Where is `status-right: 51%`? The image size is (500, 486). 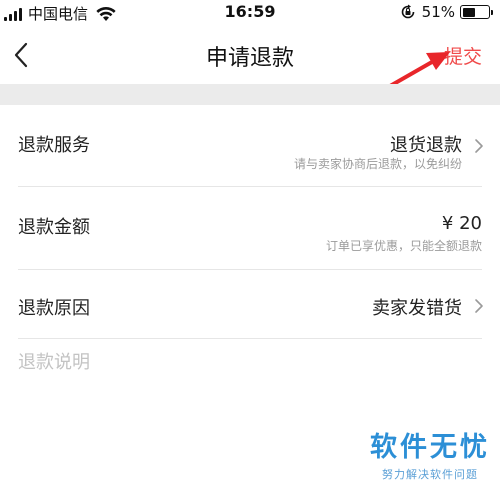 status-right: 51% is located at coordinates (446, 12).